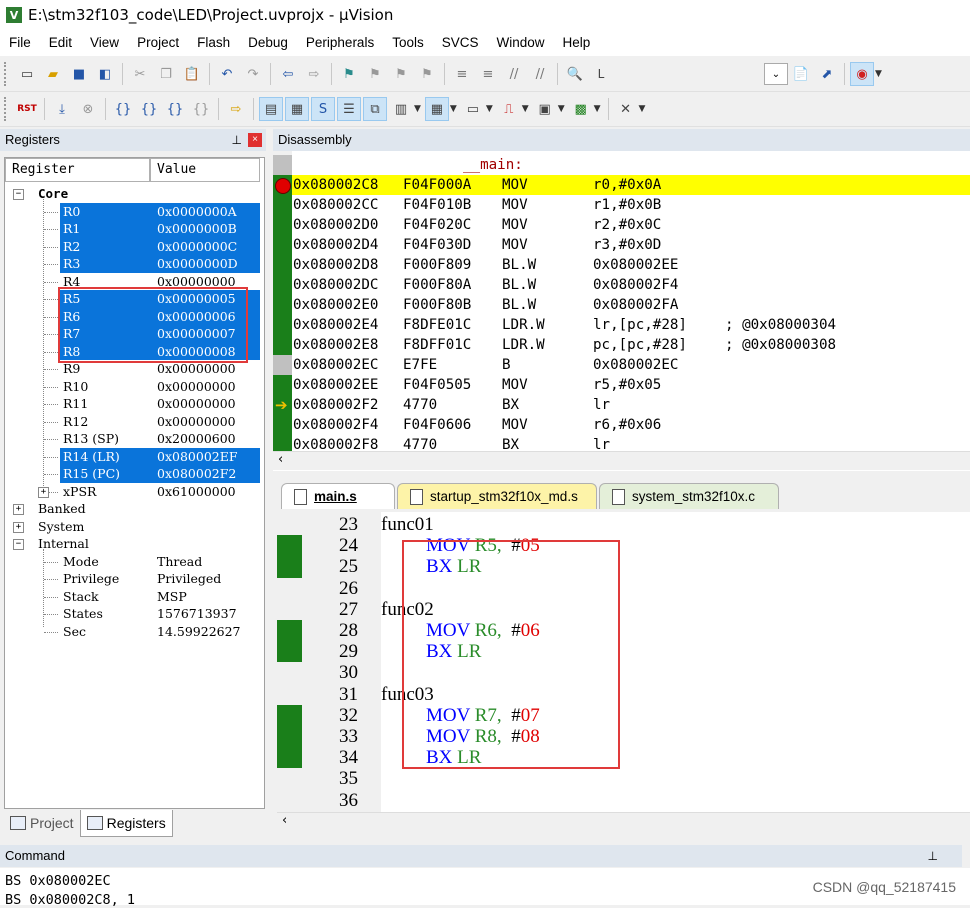 The height and width of the screenshot is (908, 970). Describe the element at coordinates (201, 109) in the screenshot. I see `run-to-cursor-icon: {}` at that location.